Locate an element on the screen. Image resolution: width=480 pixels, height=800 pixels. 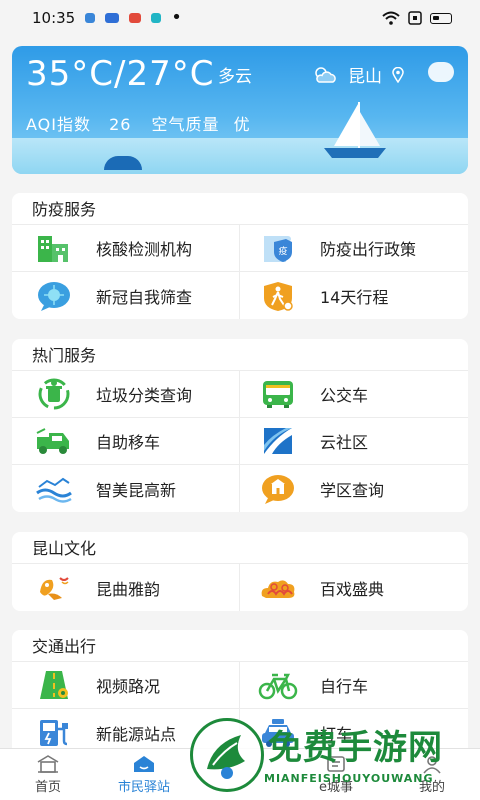
city-wave-icon is located at coordinates (54, 489).